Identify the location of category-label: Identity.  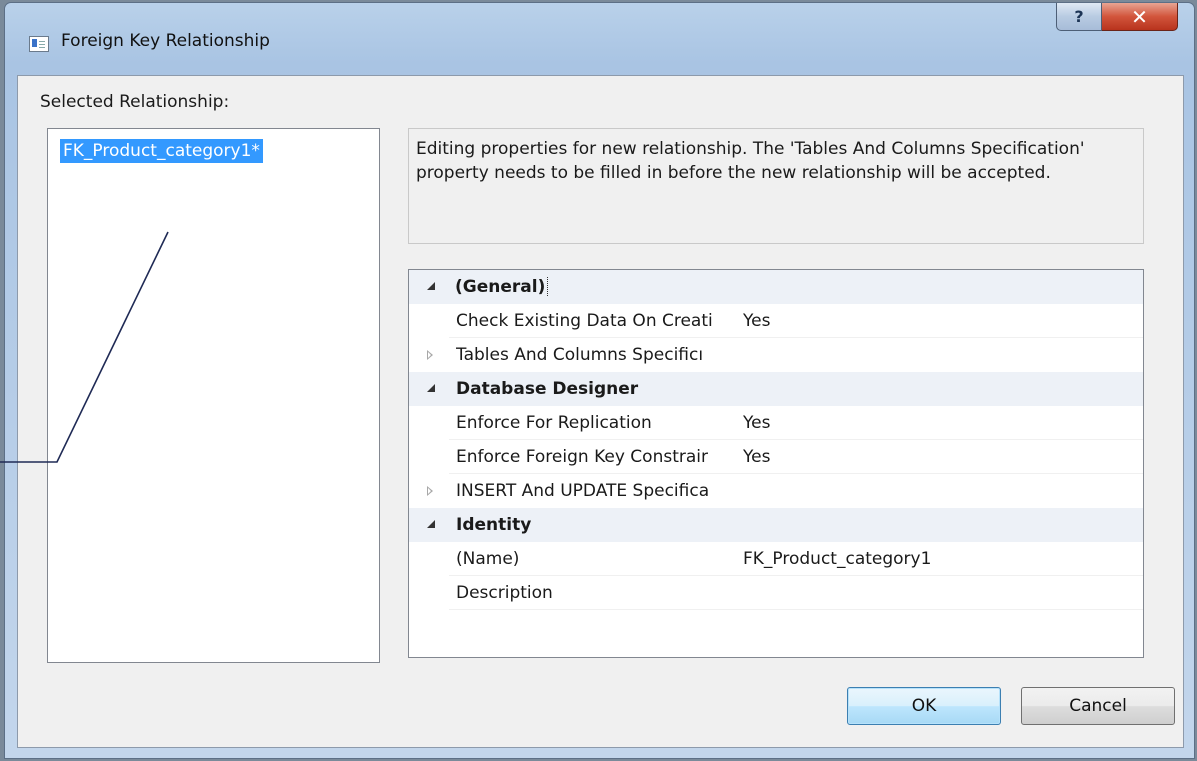
(494, 525).